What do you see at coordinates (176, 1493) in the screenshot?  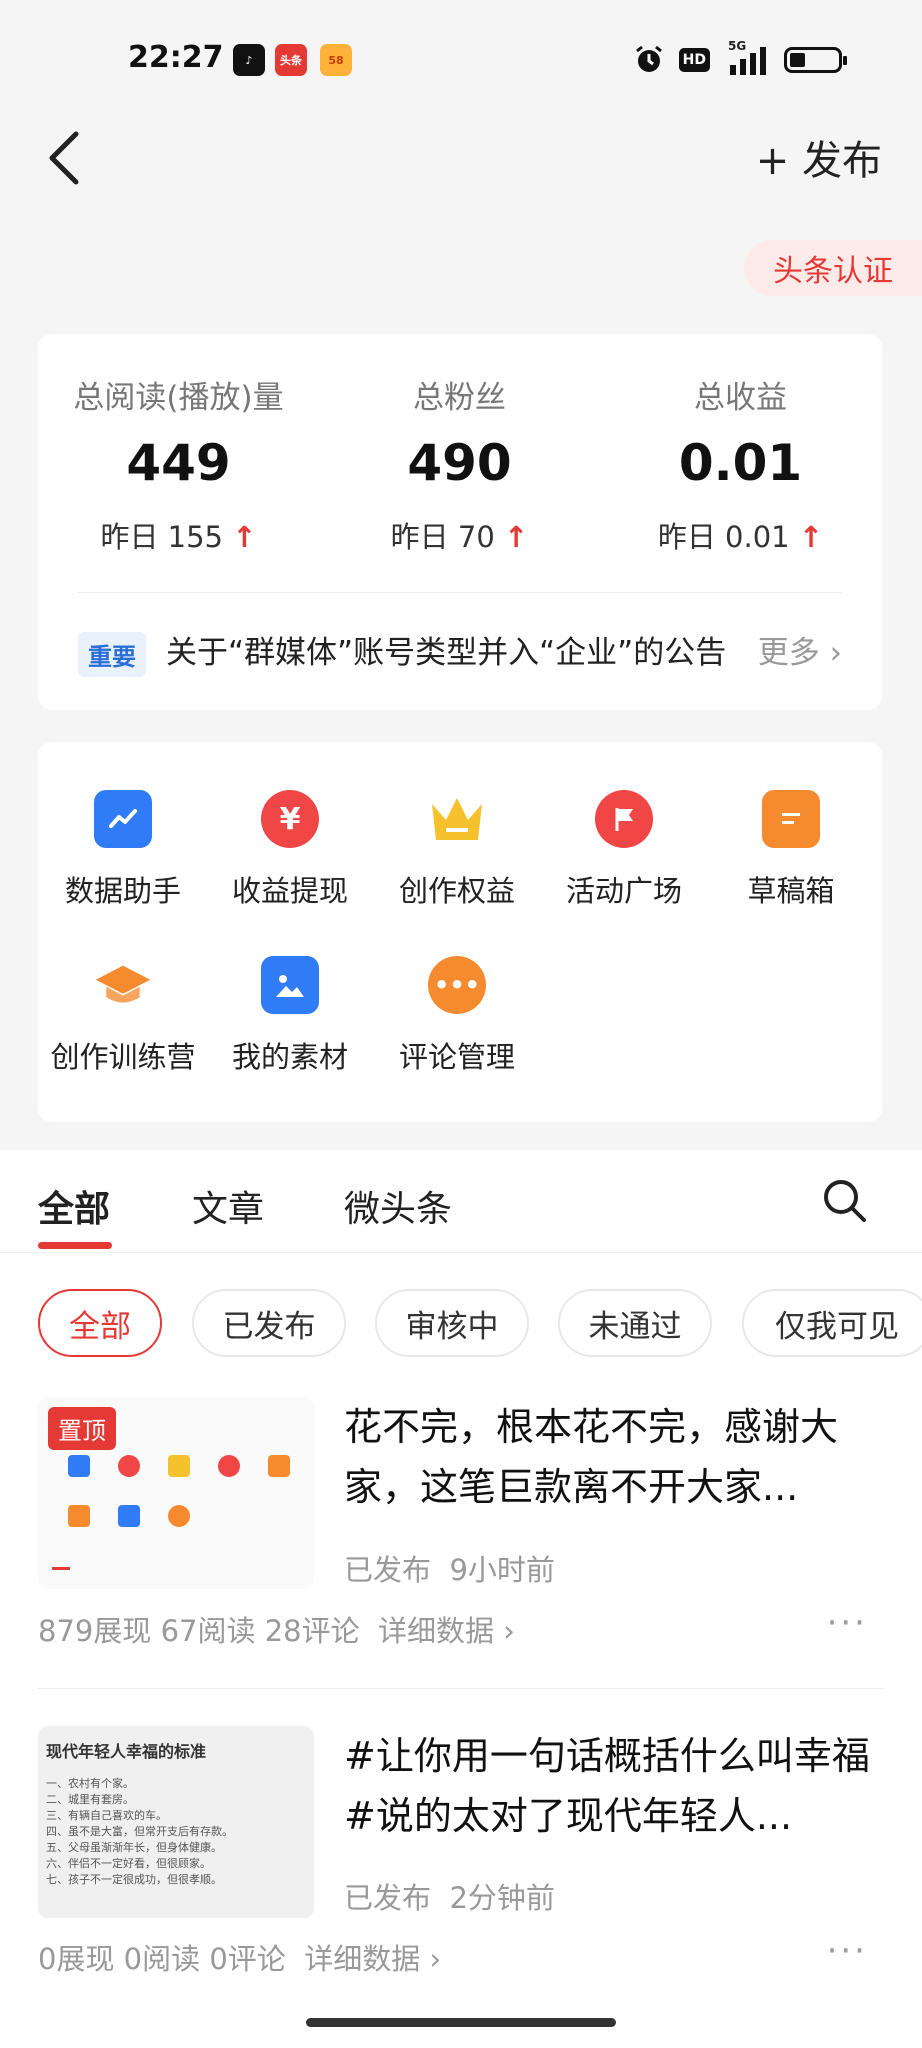 I see `post-thumbnail: 置顶` at bounding box center [176, 1493].